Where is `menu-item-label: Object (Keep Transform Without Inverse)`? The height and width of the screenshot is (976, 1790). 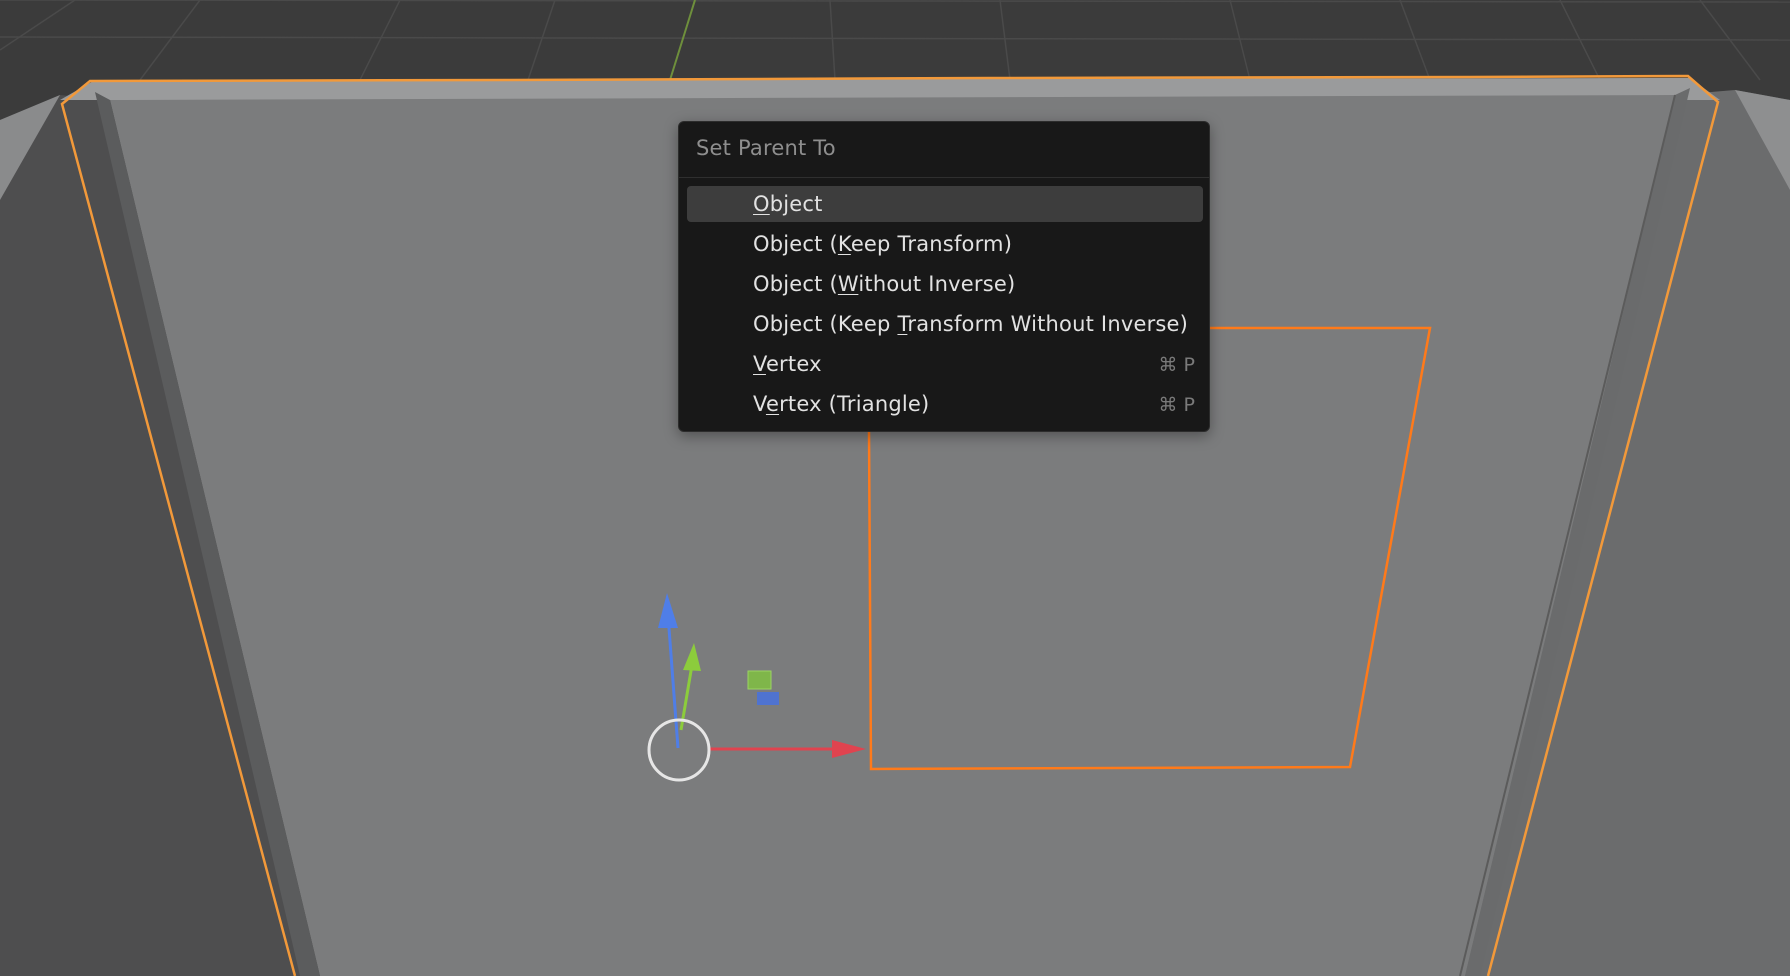 menu-item-label: Object (Keep Transform Without Inverse) is located at coordinates (971, 324).